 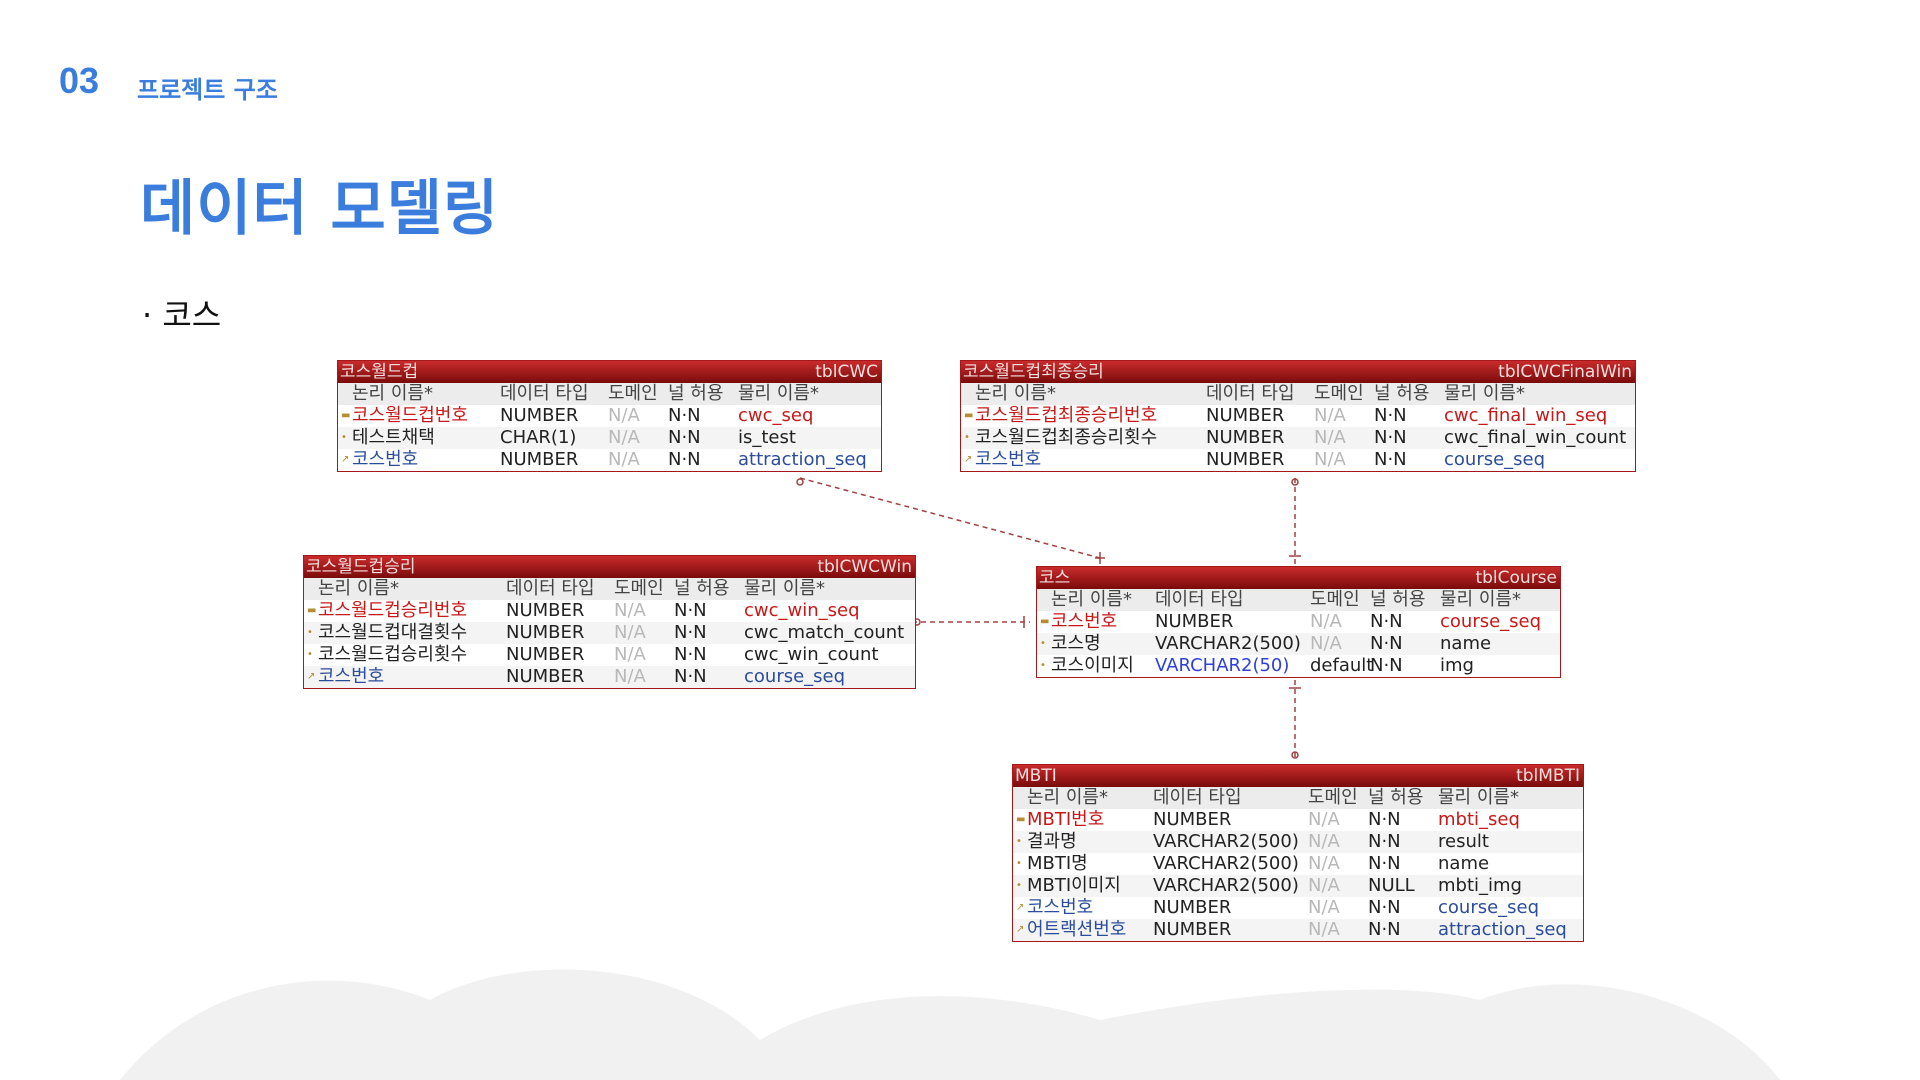 I want to click on attribute-row: • 코스명 VARCHAR2(500) N/A N·N name, so click(x=1298, y=644).